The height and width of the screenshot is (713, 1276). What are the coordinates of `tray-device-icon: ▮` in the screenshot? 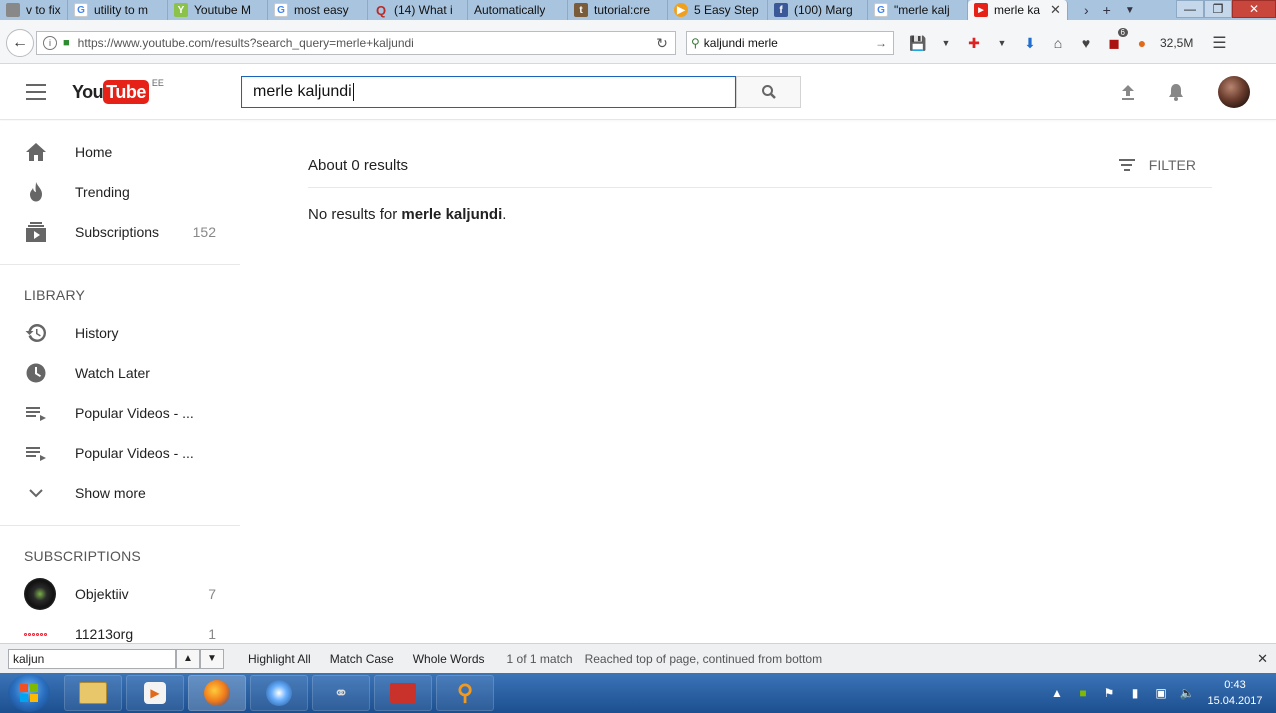 It's located at (1135, 693).